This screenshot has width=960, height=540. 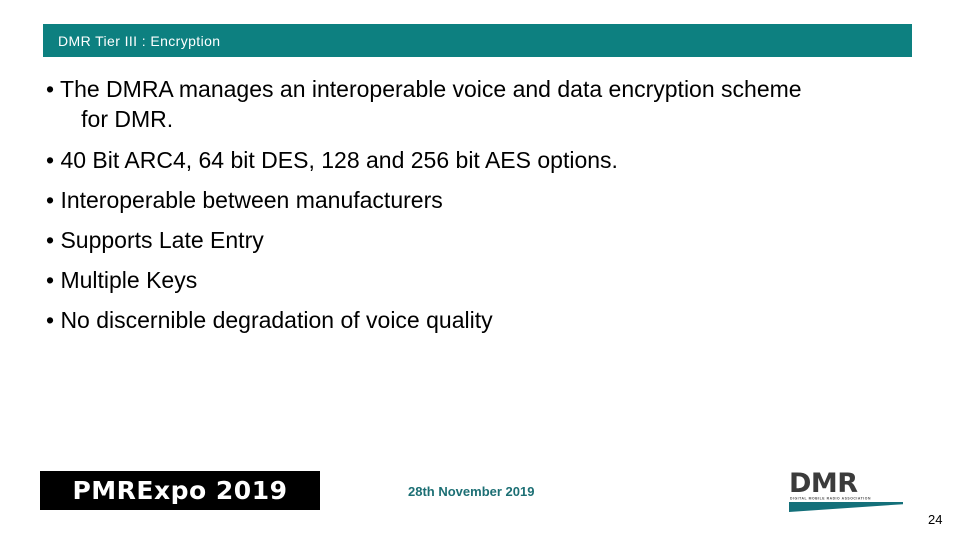 What do you see at coordinates (471, 491) in the screenshot?
I see `footer-date: 28th November 2019` at bounding box center [471, 491].